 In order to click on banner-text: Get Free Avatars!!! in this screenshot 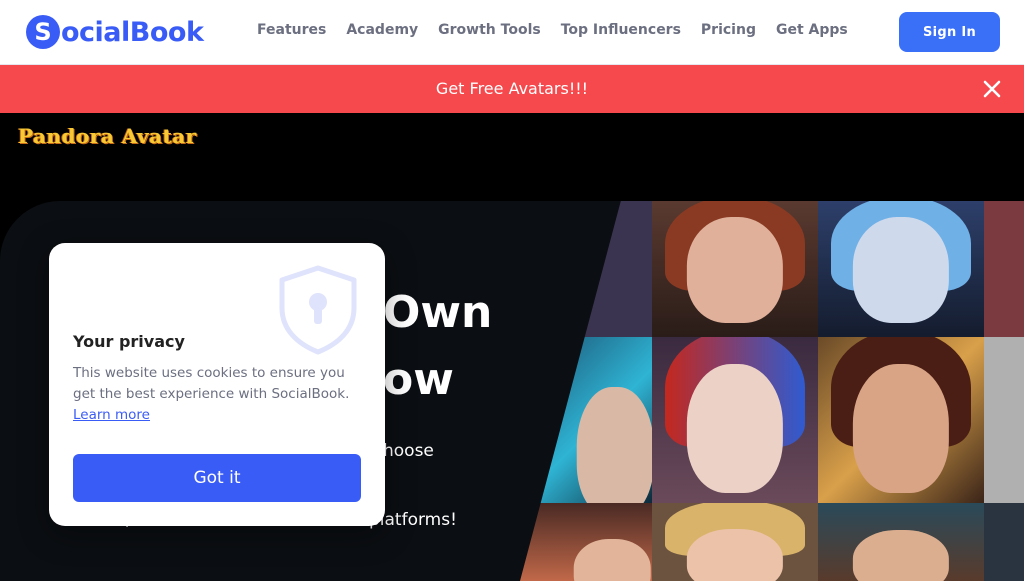, I will do `click(512, 88)`.